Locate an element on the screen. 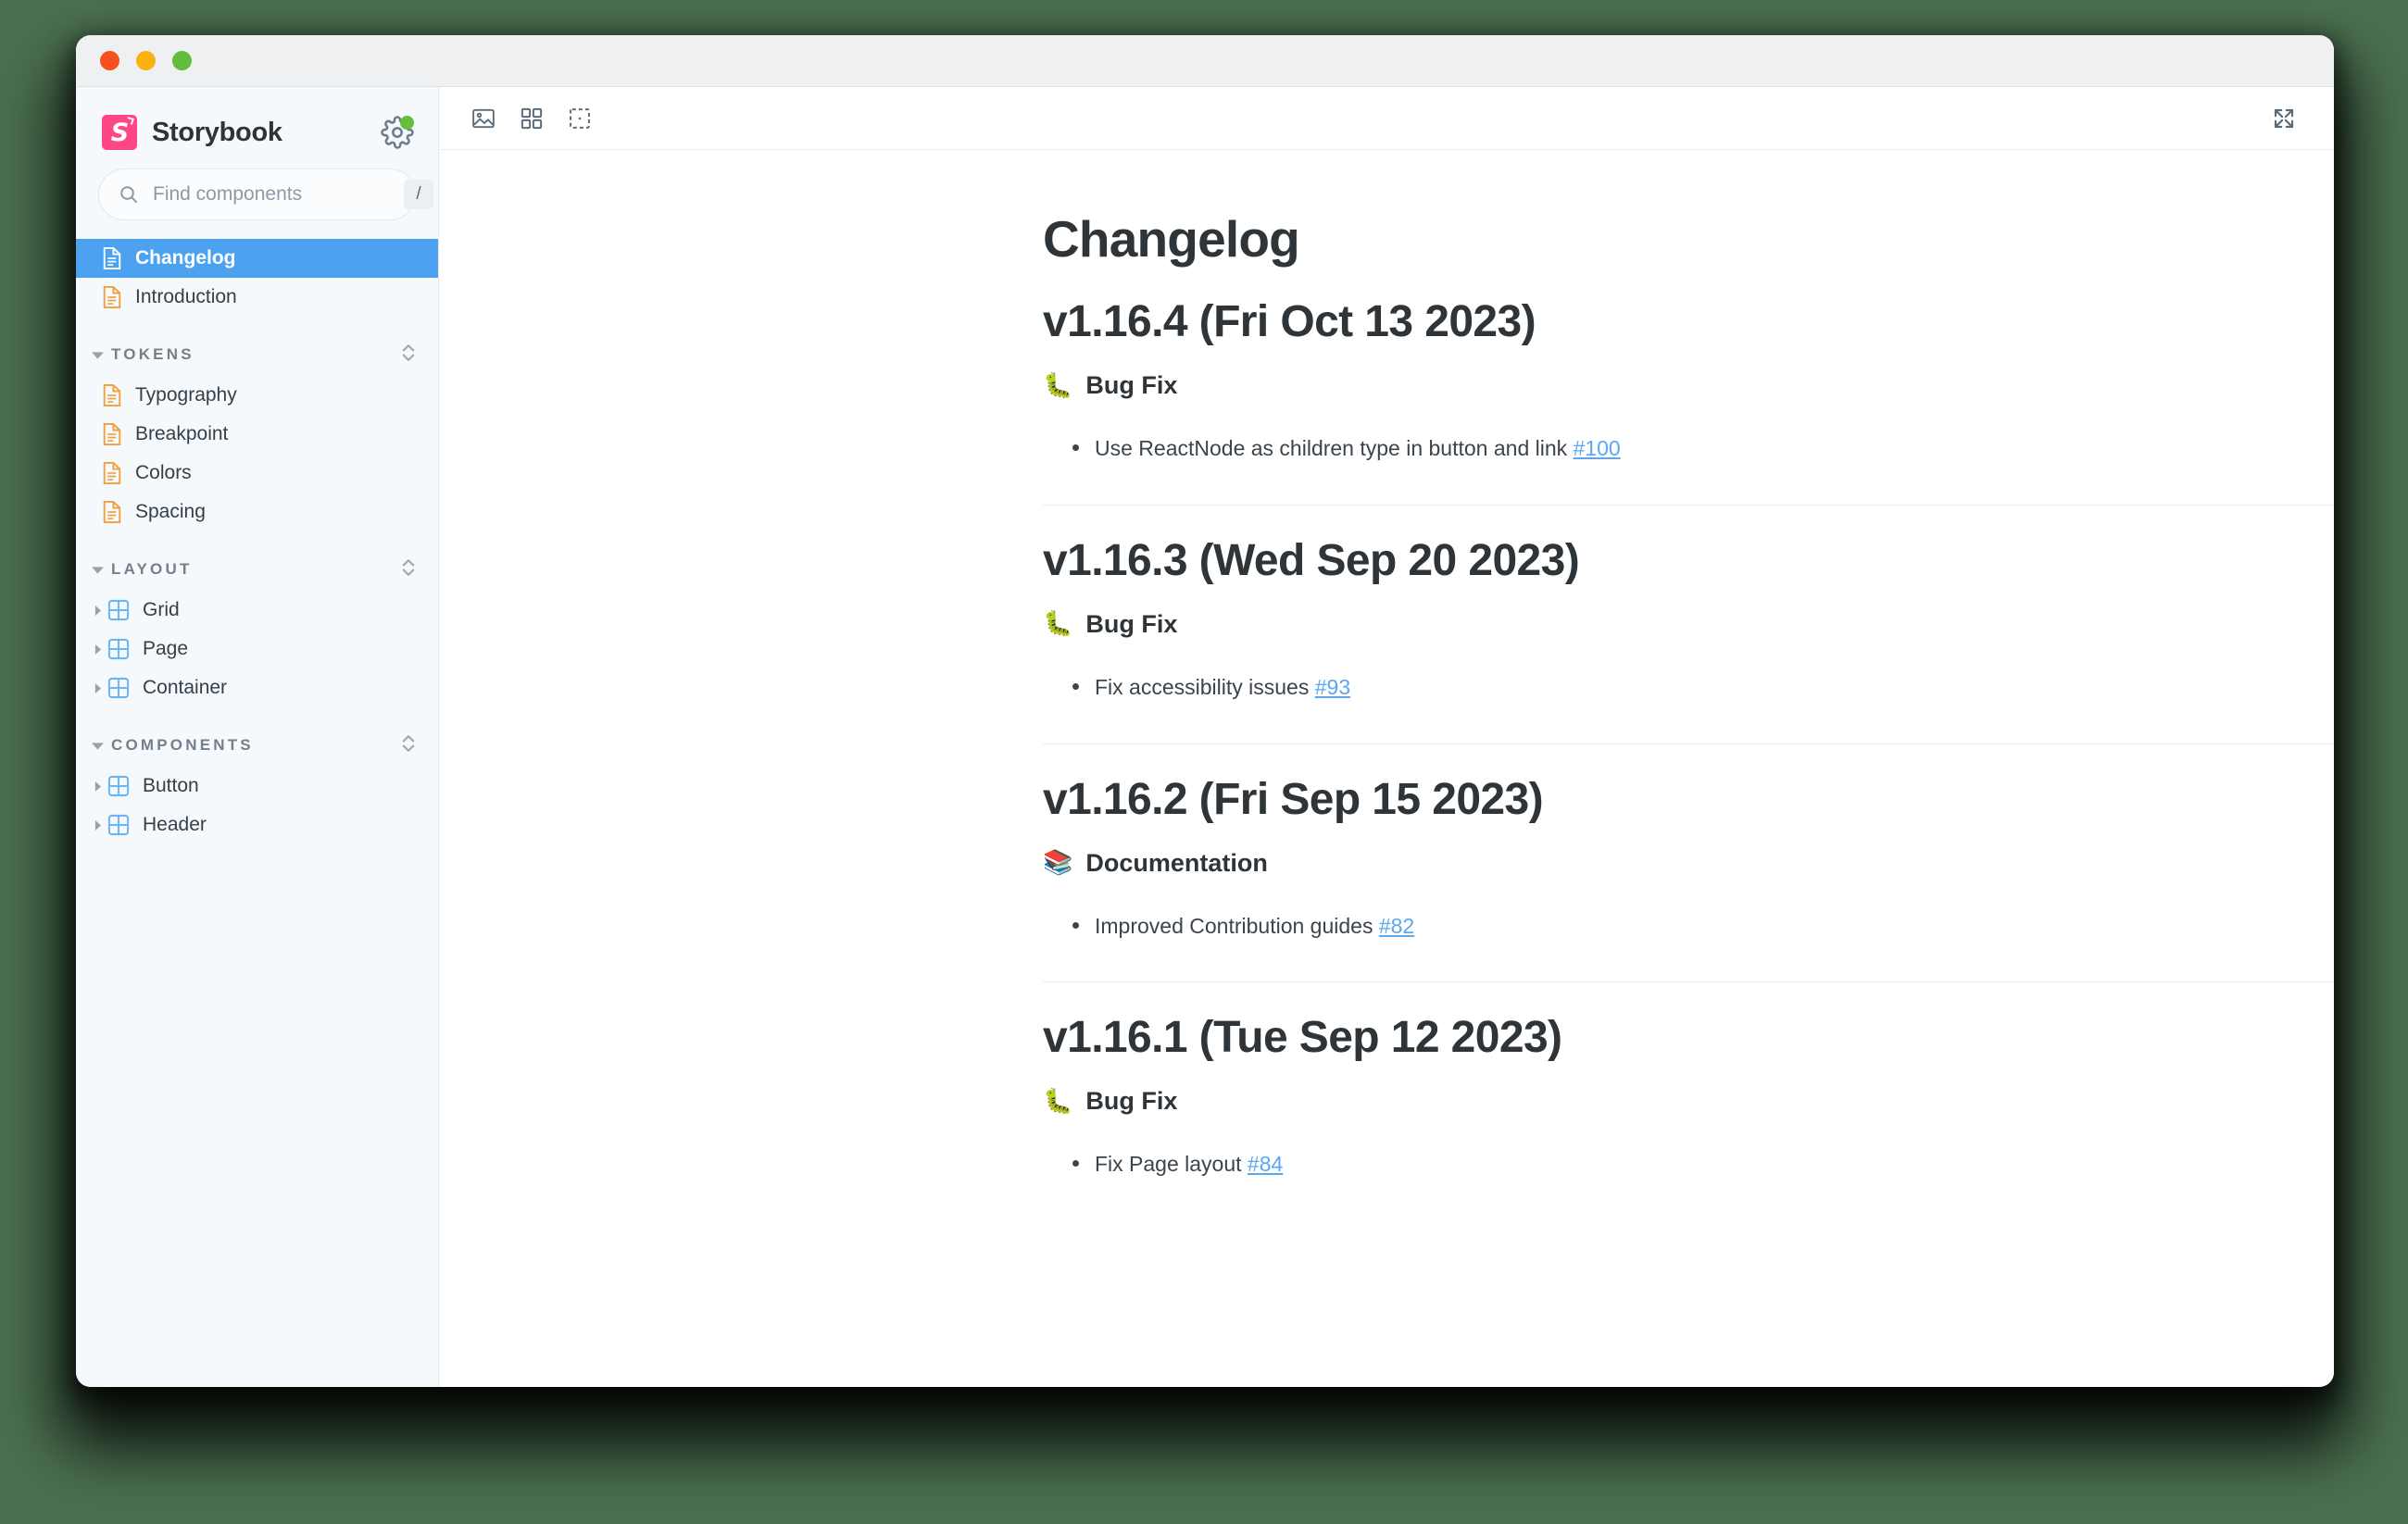 The height and width of the screenshot is (1524, 2408). sidebar-item-header: Header is located at coordinates (257, 825).